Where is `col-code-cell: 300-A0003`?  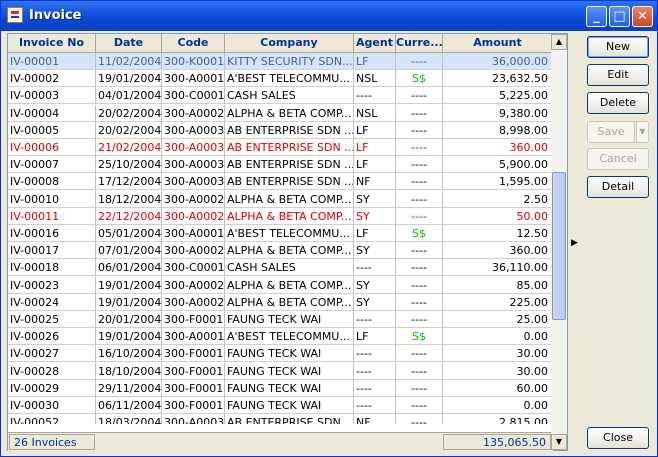
col-code-cell: 300-A0003 is located at coordinates (193, 130).